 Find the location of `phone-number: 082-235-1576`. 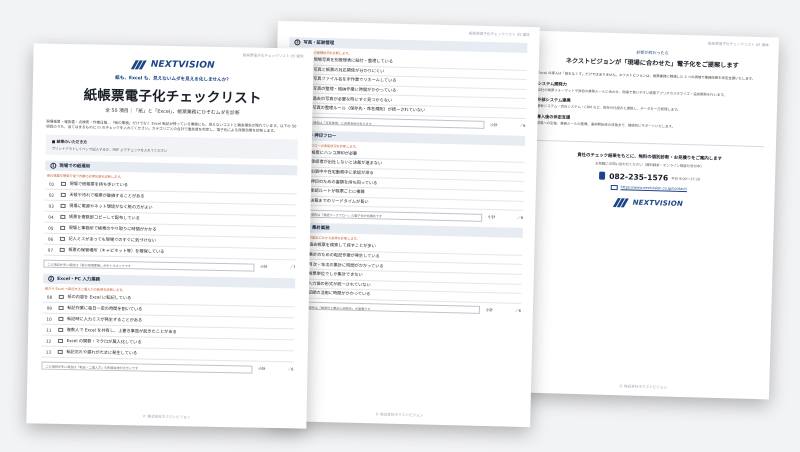

phone-number: 082-235-1576 is located at coordinates (638, 176).